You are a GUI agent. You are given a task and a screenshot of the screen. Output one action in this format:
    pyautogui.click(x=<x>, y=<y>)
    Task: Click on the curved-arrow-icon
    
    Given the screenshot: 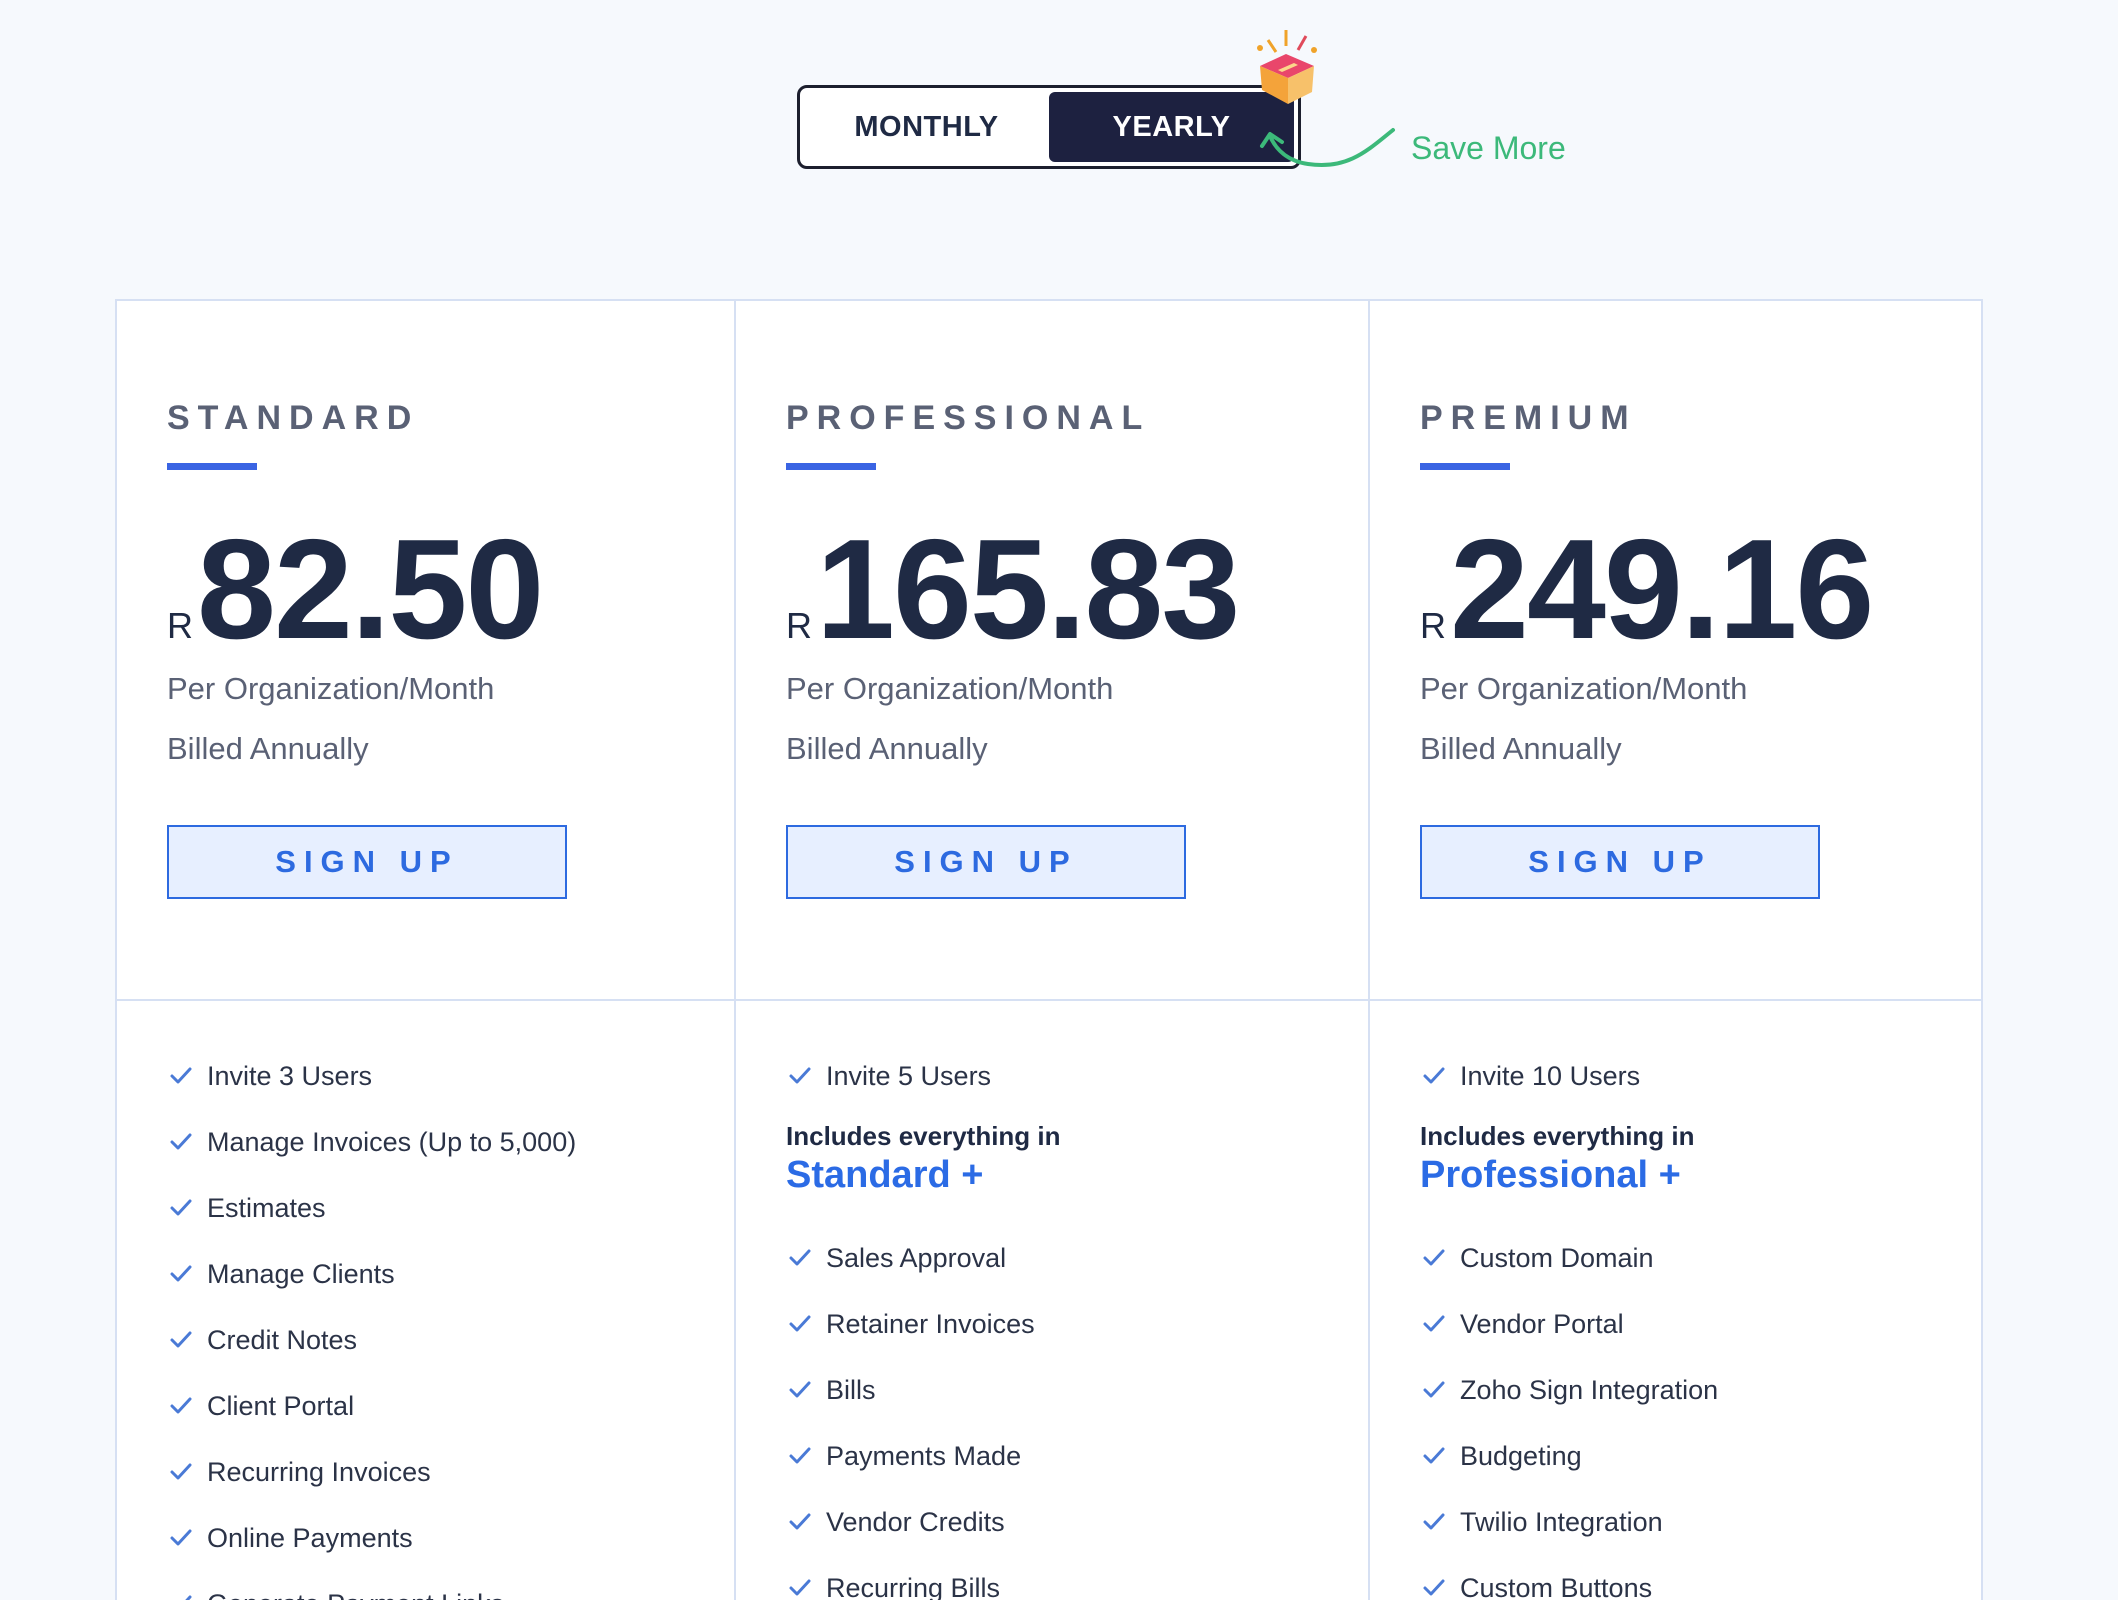 What is the action you would take?
    pyautogui.click(x=1327, y=148)
    